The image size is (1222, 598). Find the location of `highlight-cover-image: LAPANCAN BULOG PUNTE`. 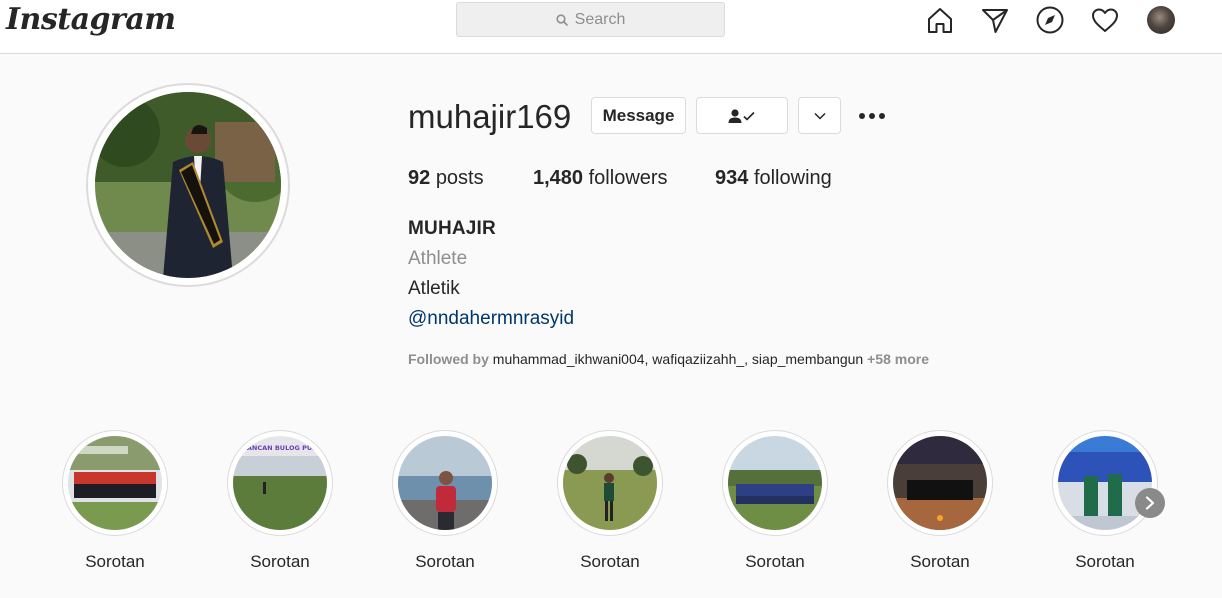

highlight-cover-image: LAPANCAN BULOG PUNTE is located at coordinates (280, 483).